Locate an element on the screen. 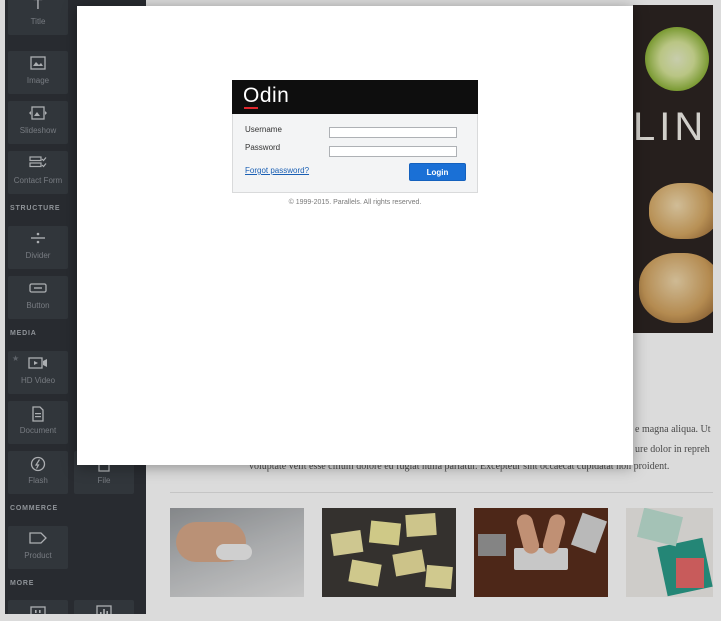 This screenshot has width=721, height=621. username-field is located at coordinates (393, 132).